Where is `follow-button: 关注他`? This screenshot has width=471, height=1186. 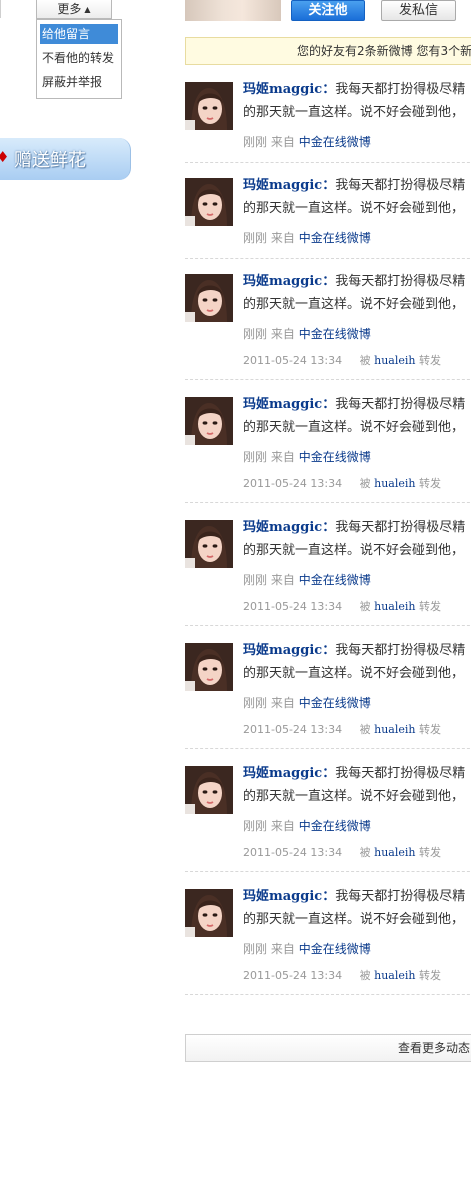 follow-button: 关注他 is located at coordinates (328, 10).